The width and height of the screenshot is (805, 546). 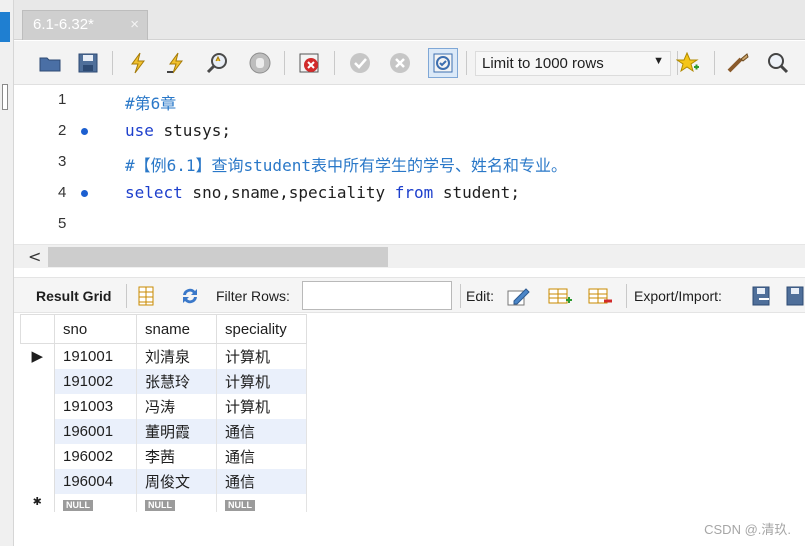 What do you see at coordinates (476, 192) in the screenshot?
I see `code-text: student;` at bounding box center [476, 192].